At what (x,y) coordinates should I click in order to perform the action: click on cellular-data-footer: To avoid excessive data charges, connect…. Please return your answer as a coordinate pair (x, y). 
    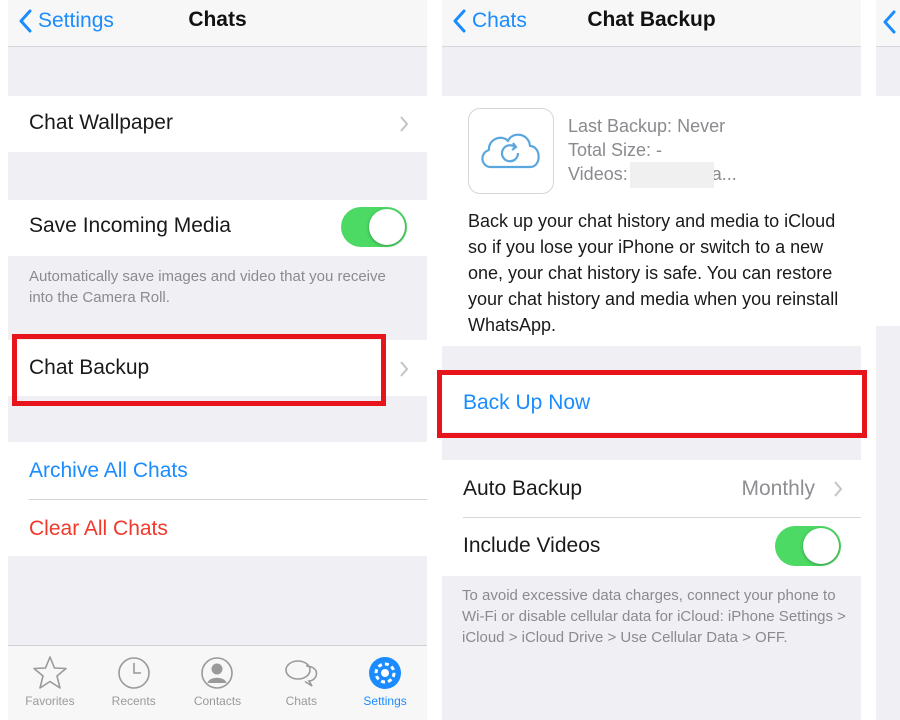
    Looking at the image, I should click on (654, 616).